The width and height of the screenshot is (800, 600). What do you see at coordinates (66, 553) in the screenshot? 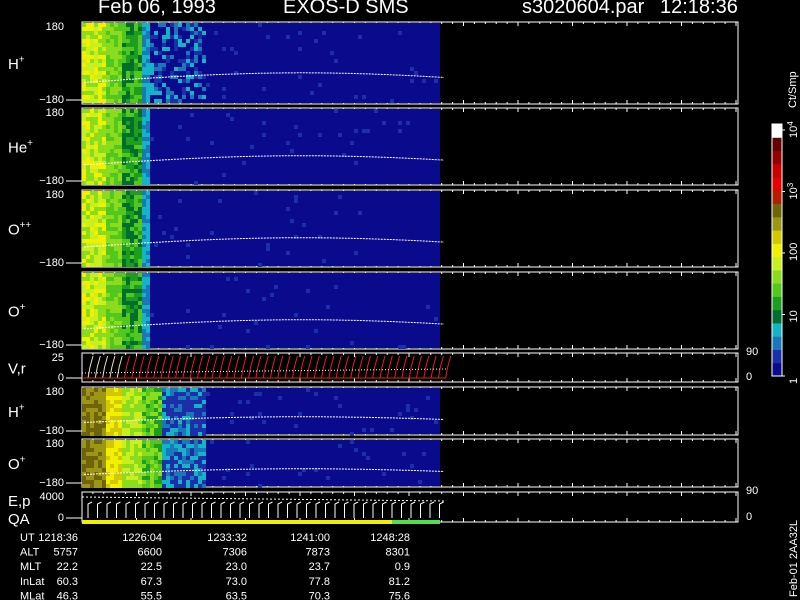
I see `ephemeris-value: 5757` at bounding box center [66, 553].